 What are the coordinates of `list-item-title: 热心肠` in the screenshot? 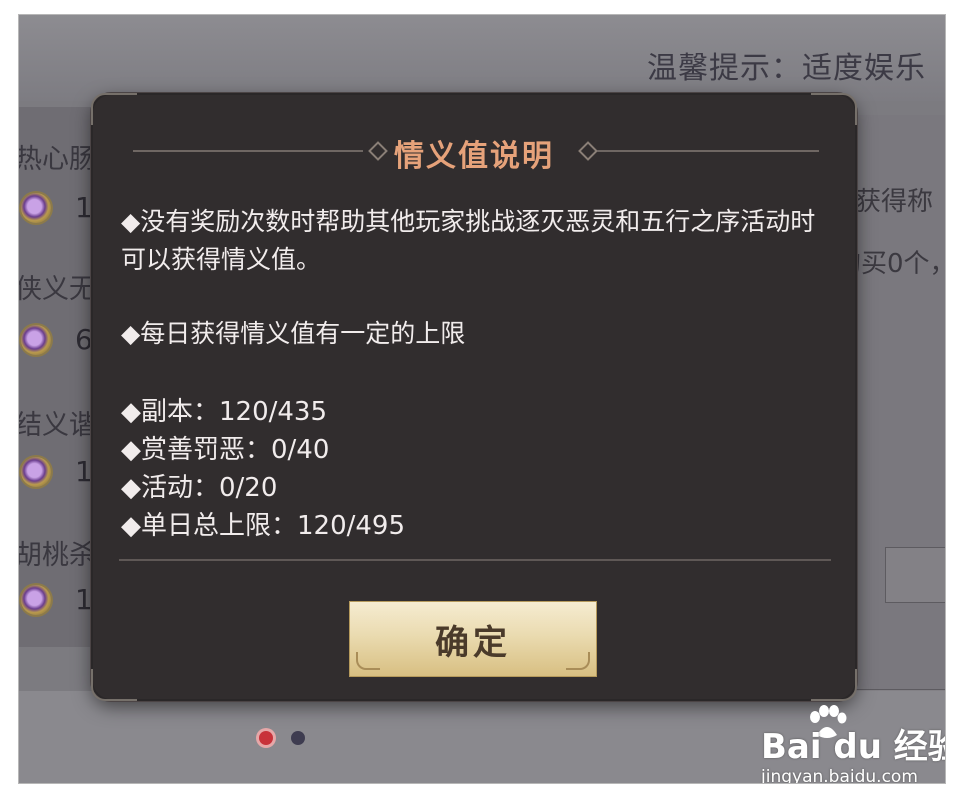 It's located at (57, 159).